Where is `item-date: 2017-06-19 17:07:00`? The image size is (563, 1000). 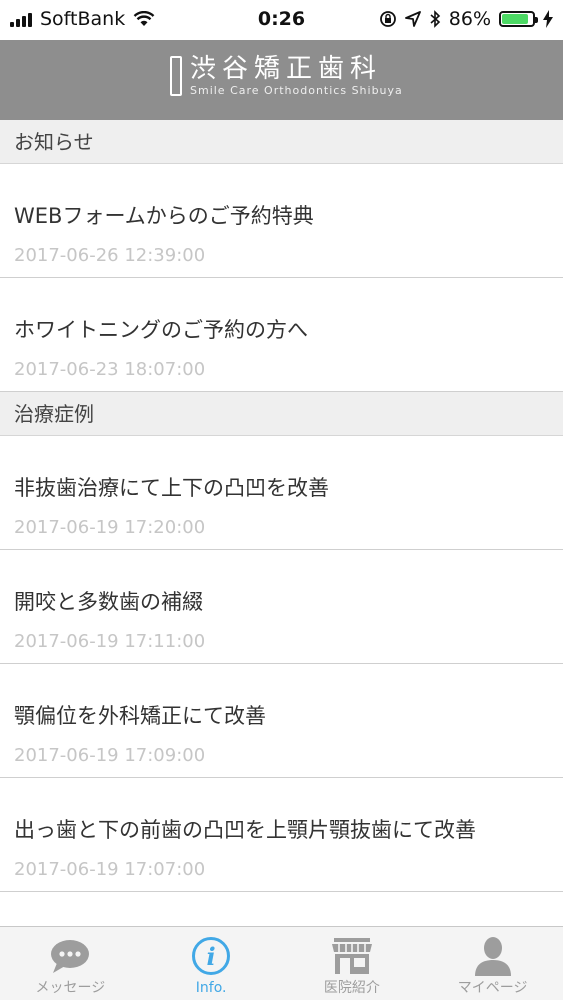 item-date: 2017-06-19 17:07:00 is located at coordinates (110, 869).